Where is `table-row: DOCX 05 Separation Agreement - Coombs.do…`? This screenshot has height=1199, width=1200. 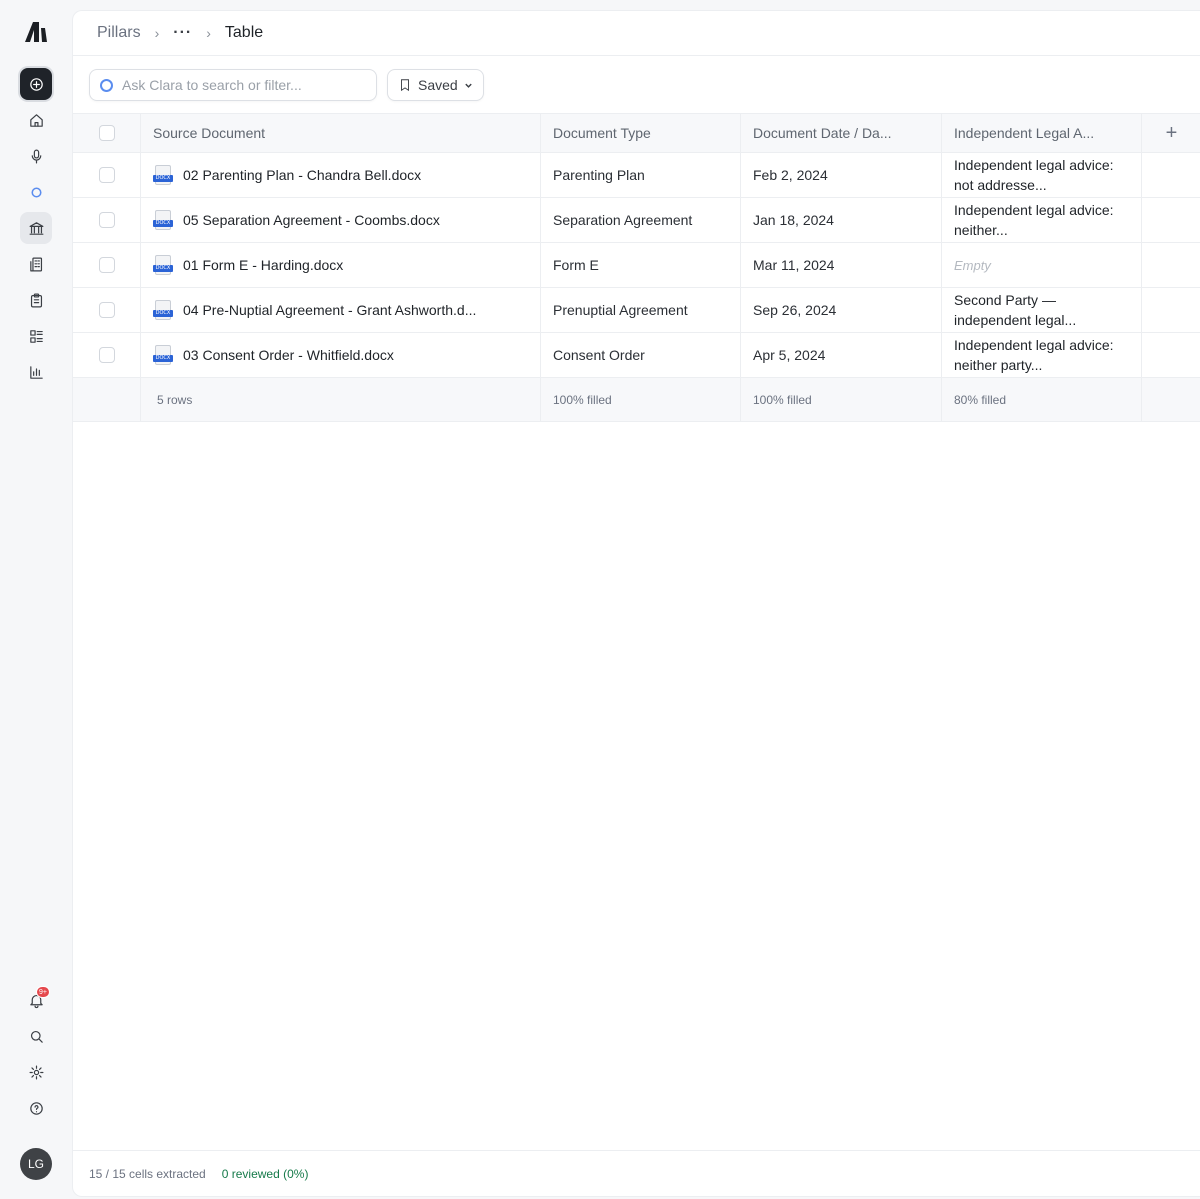
table-row: DOCX 05 Separation Agreement - Coombs.do… is located at coordinates (636, 220).